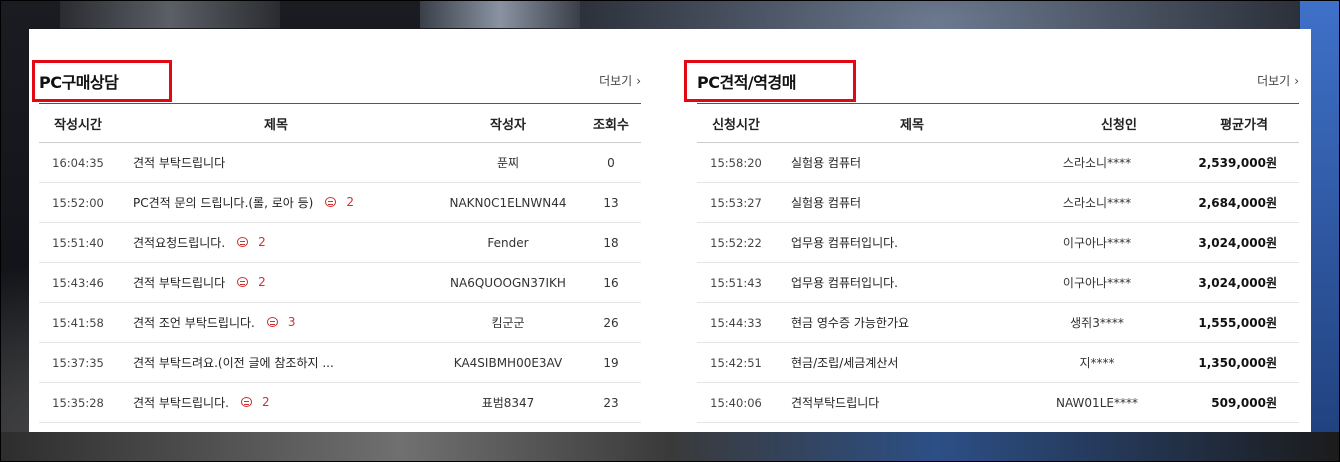 This screenshot has height=462, width=1340. Describe the element at coordinates (736, 362) in the screenshot. I see `row-time: 15:42:51` at that location.